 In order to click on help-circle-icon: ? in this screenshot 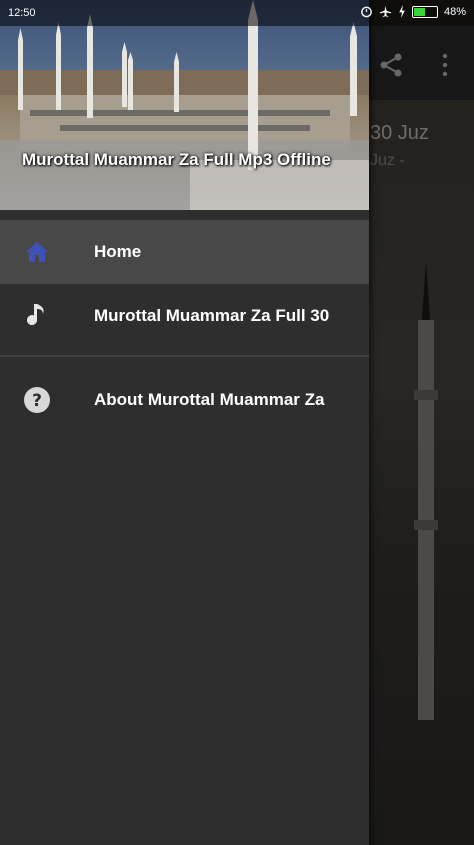, I will do `click(37, 400)`.